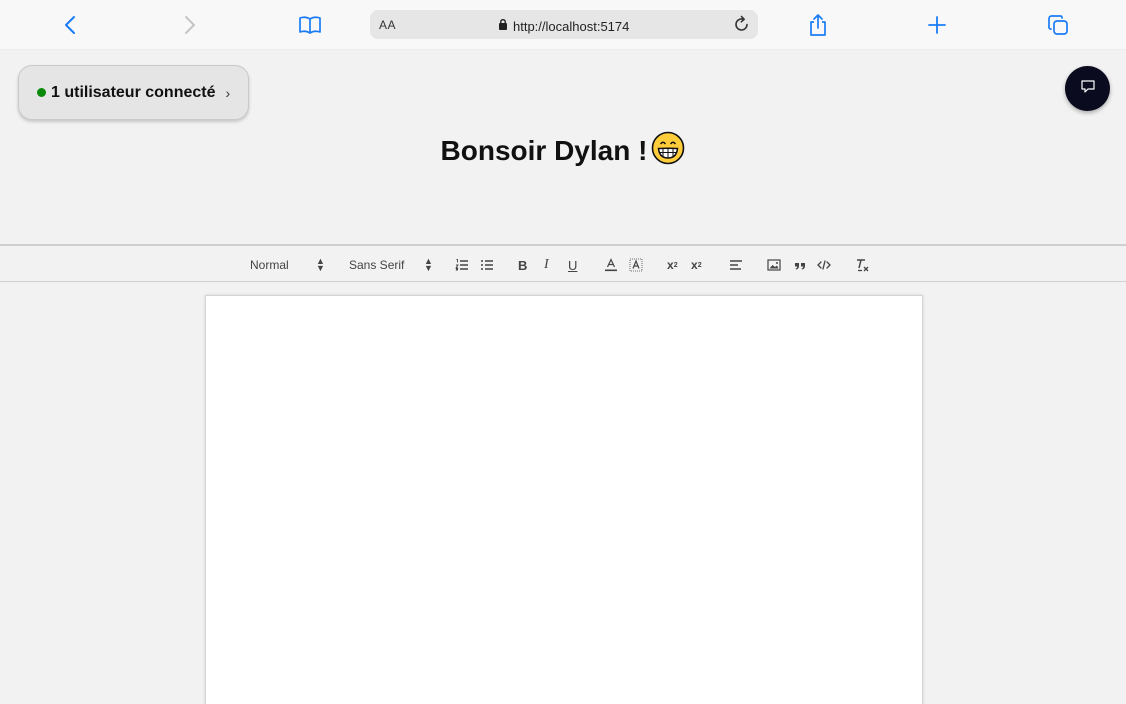 The height and width of the screenshot is (704, 1126). I want to click on image-icon, so click(774, 265).